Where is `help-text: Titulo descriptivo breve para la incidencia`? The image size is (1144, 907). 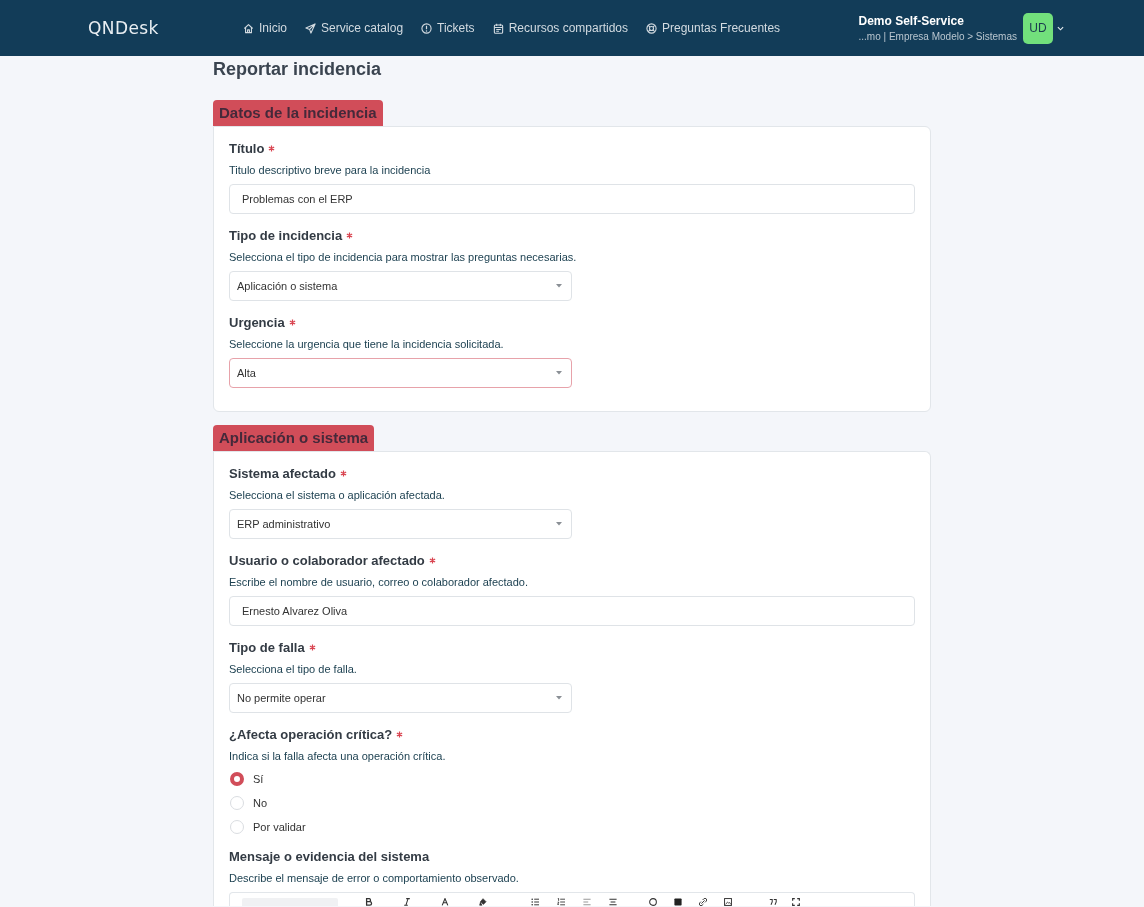 help-text: Titulo descriptivo breve para la incidencia is located at coordinates (330, 170).